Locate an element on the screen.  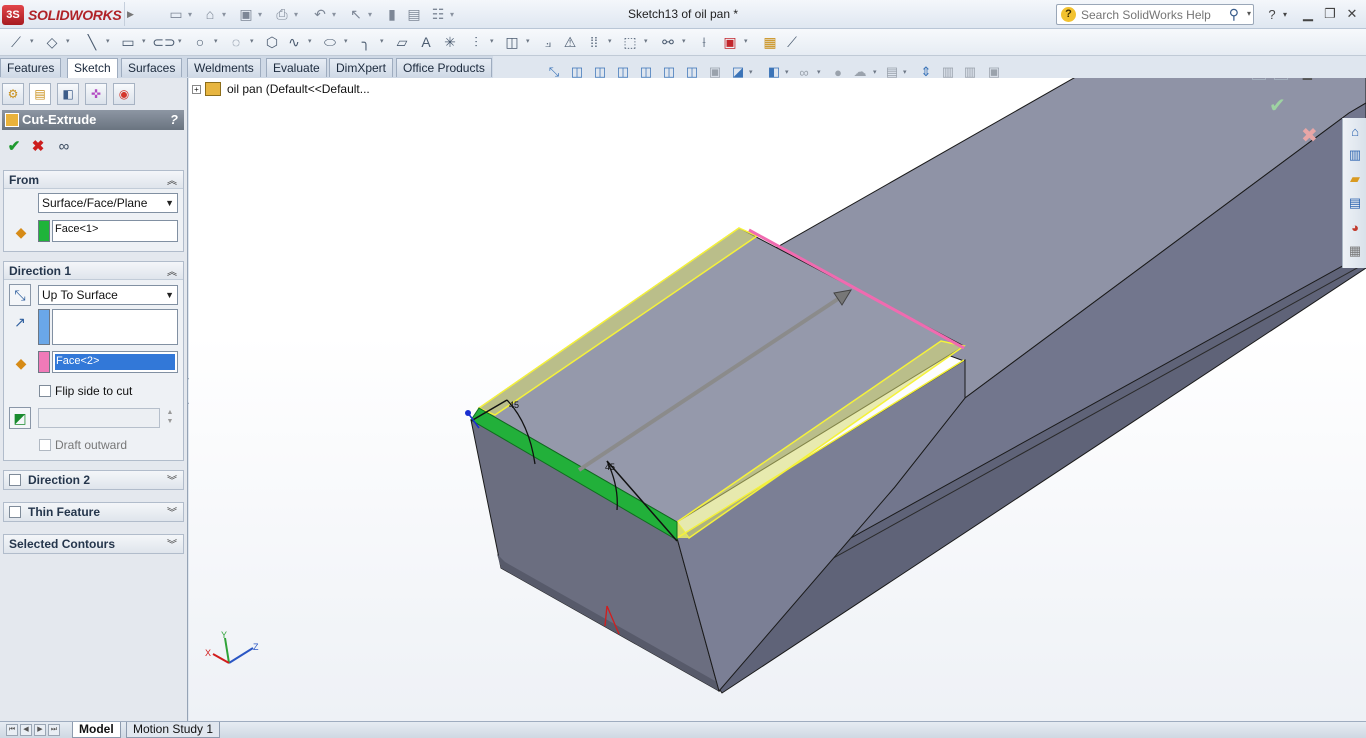
flip-side-checkbox is located at coordinates (45, 391).